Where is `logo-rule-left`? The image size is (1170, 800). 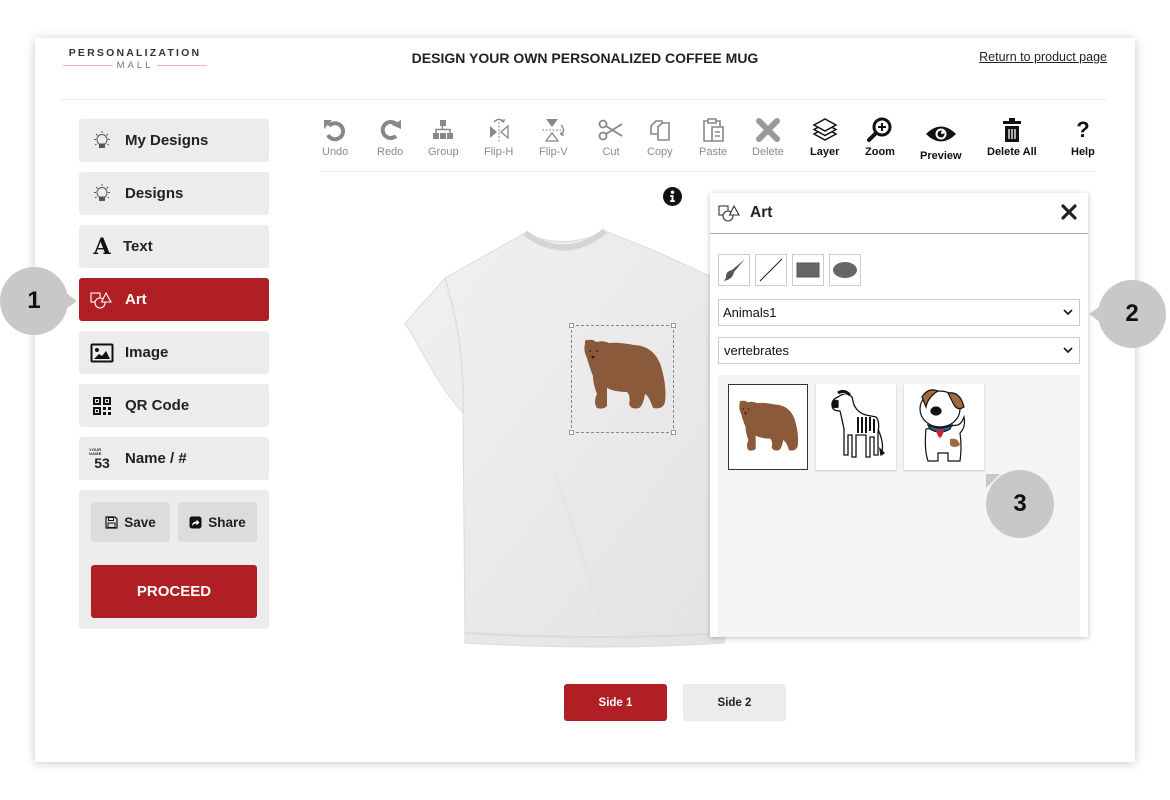
logo-rule-left is located at coordinates (87, 65).